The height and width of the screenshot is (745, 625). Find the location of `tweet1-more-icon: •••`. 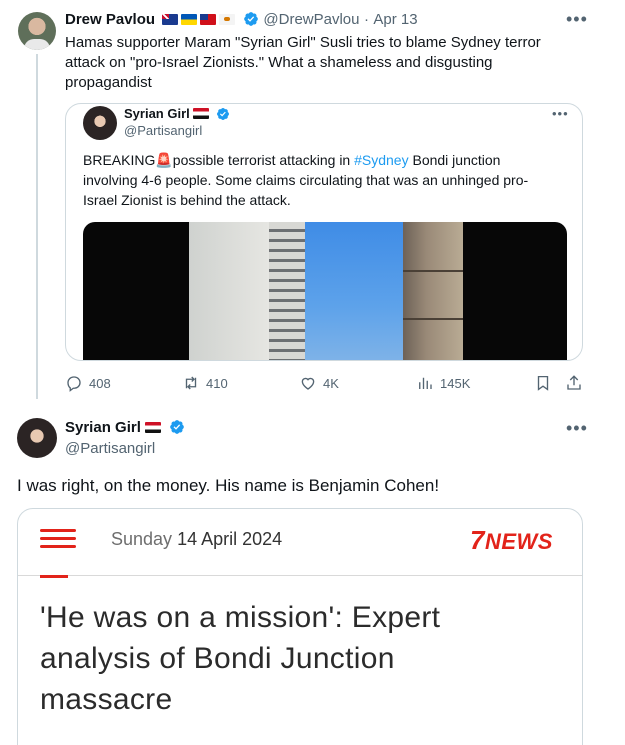

tweet1-more-icon: ••• is located at coordinates (577, 19).